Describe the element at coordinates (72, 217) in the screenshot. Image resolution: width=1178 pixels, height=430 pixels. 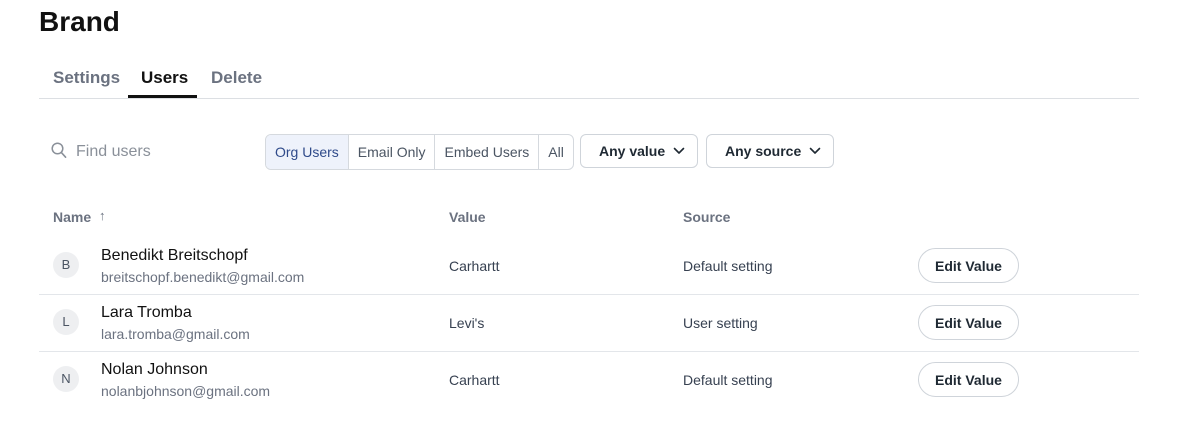
I see `column-header-name: Name` at that location.